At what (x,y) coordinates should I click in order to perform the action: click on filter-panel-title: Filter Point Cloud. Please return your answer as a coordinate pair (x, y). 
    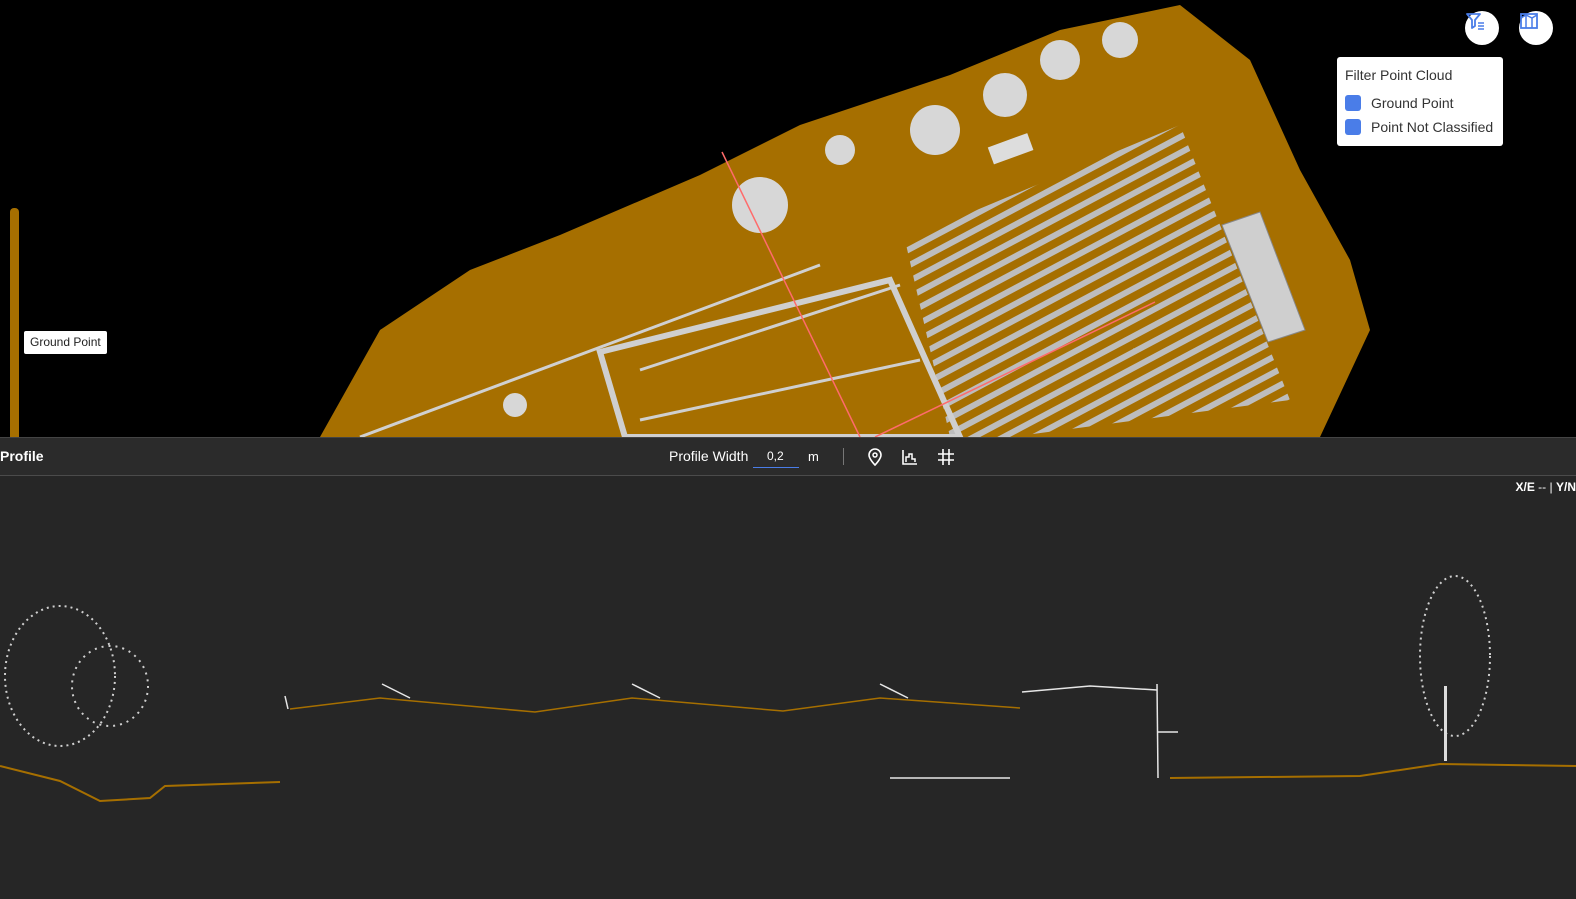
    Looking at the image, I should click on (1399, 75).